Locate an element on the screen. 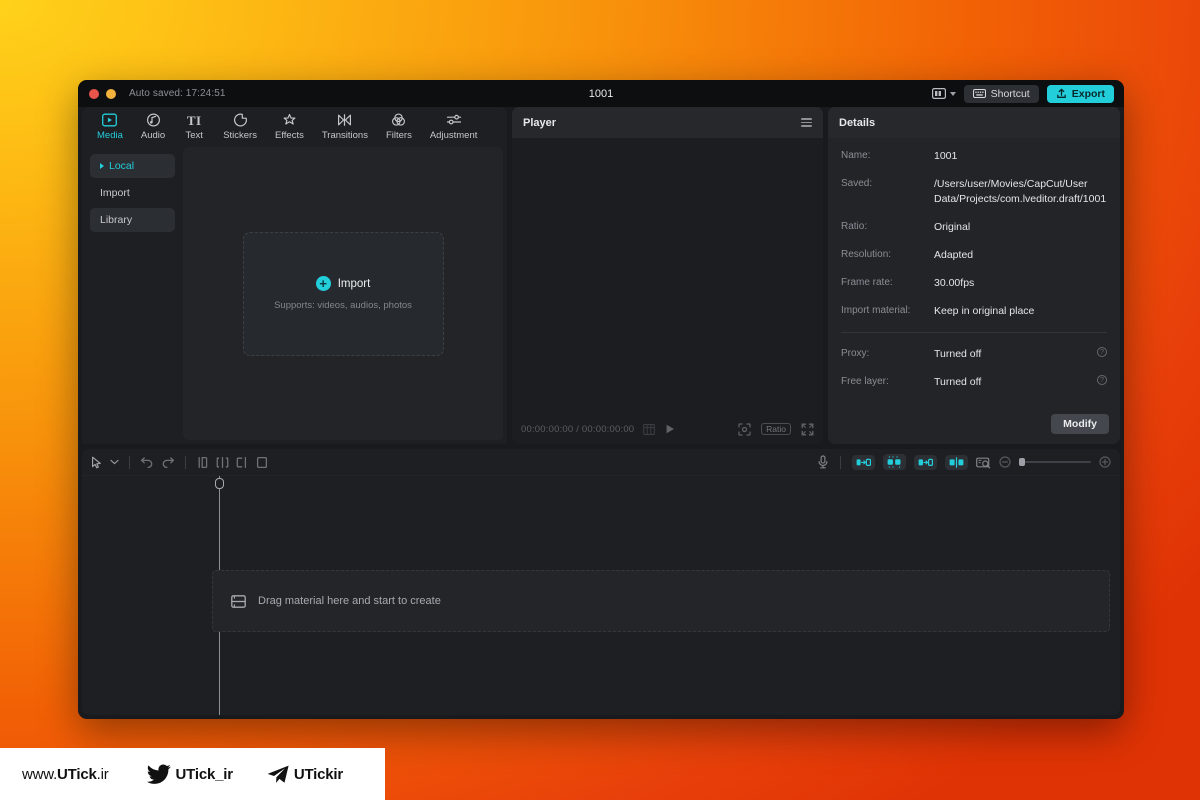 This screenshot has height=800, width=1200. plus-circle-icon: + is located at coordinates (323, 283).